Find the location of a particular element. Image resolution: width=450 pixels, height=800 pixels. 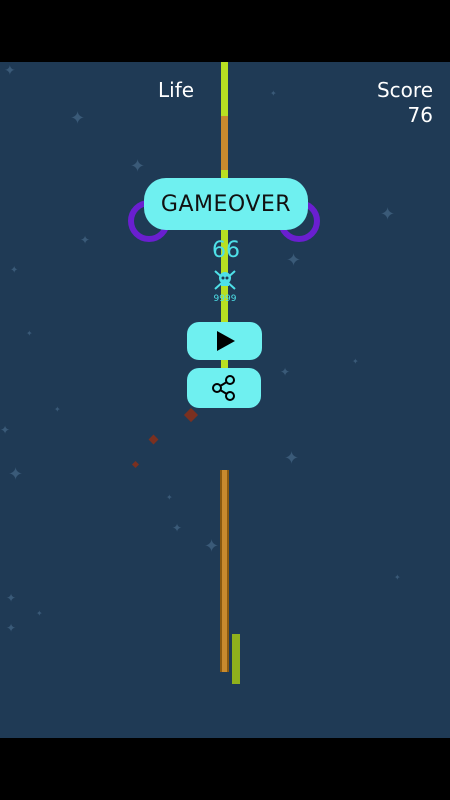

share-icon is located at coordinates (223, 388).